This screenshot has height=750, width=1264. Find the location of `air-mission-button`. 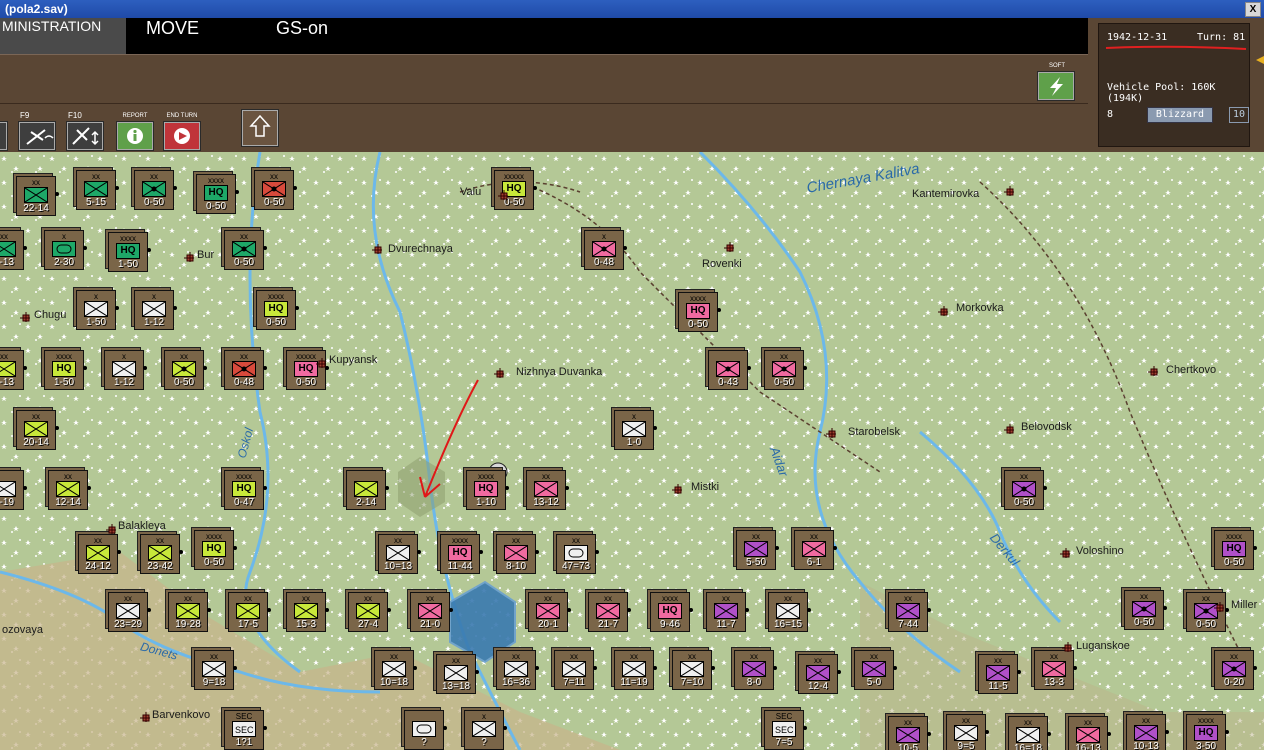

air-mission-button is located at coordinates (85, 136).